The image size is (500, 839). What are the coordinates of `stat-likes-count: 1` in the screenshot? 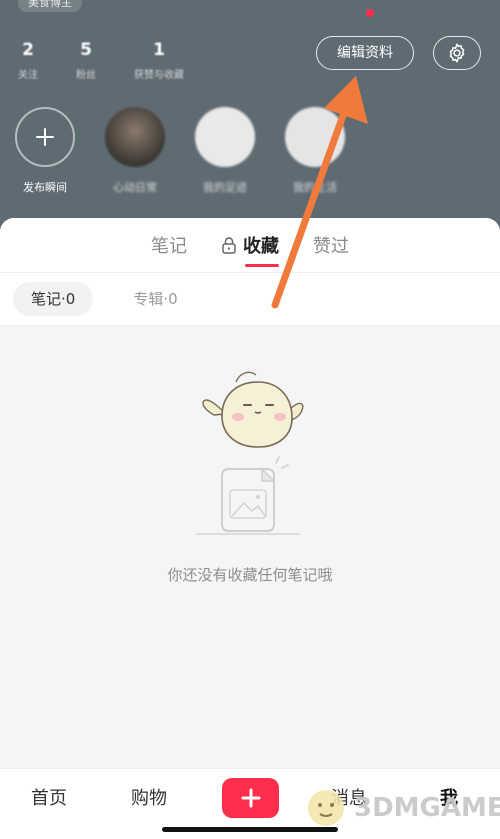 It's located at (159, 50).